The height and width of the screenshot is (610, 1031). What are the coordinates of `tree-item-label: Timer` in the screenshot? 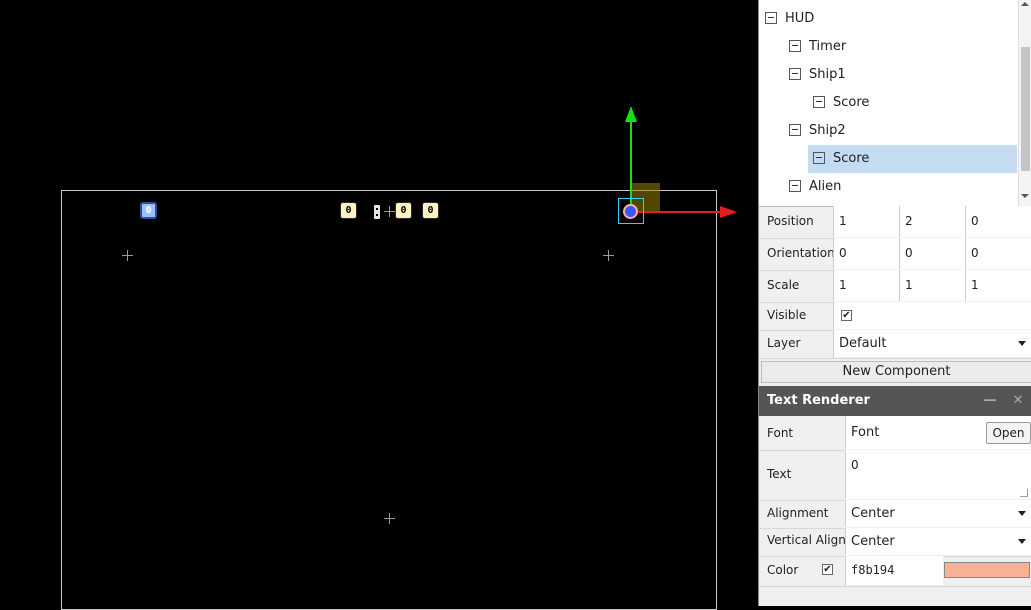 It's located at (828, 46).